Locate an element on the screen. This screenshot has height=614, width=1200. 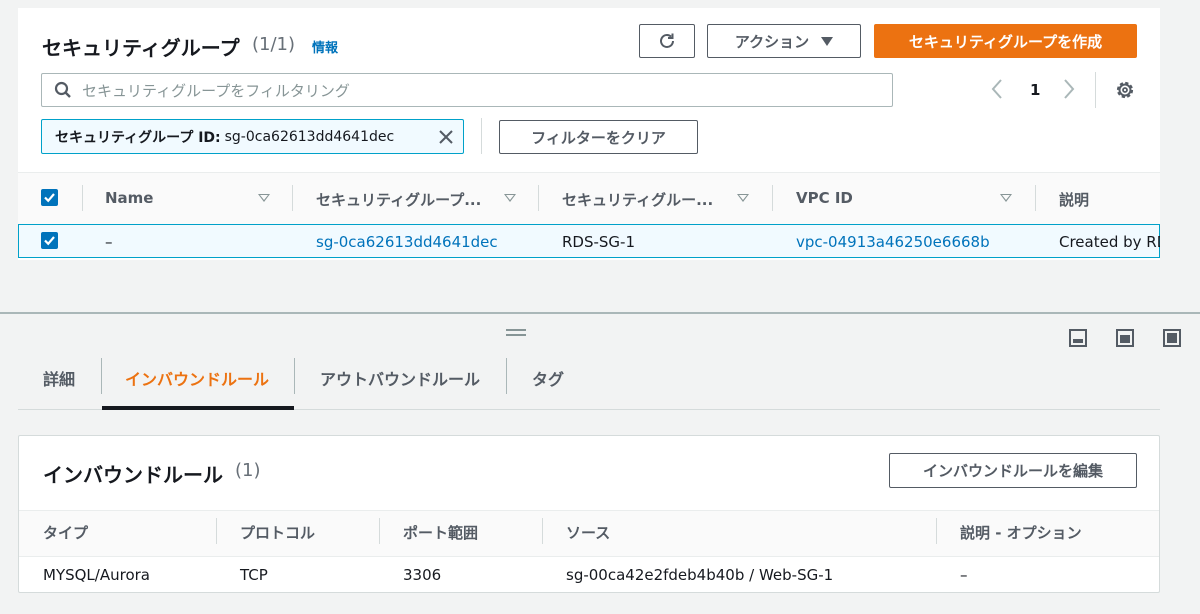
caret-down-icon is located at coordinates (827, 41).